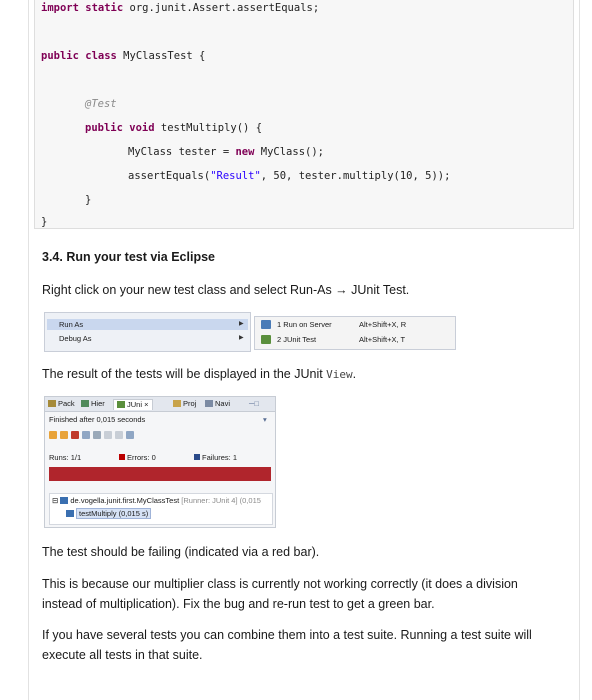 Image resolution: width=592 pixels, height=700 pixels. Describe the element at coordinates (221, 500) in the screenshot. I see `tree-runner: [Runner: JUnit 4] (0,015` at that location.